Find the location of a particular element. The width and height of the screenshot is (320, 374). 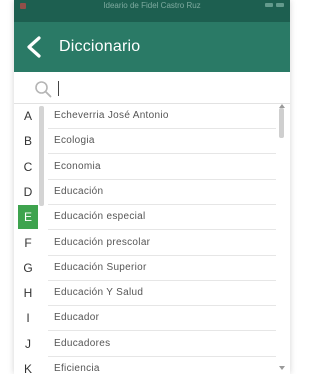

list-item: Economia is located at coordinates (162, 167).